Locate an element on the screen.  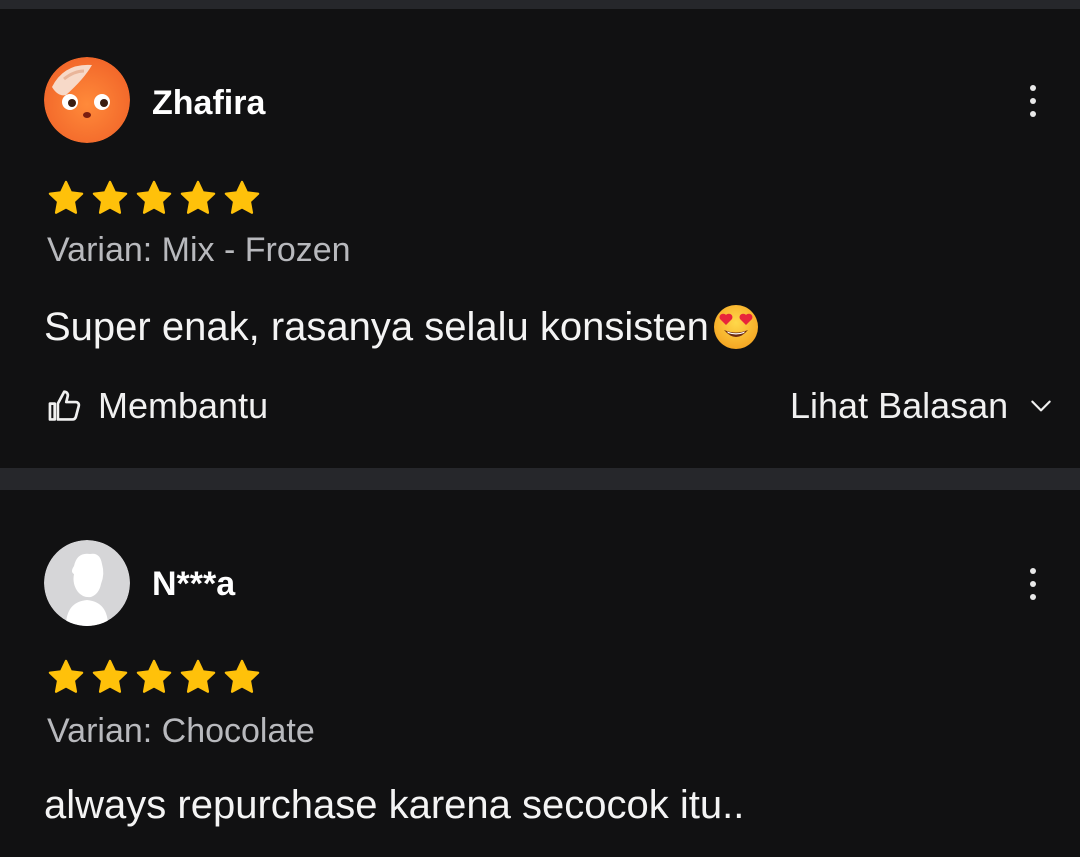
heart-eyes-emoji-icon is located at coordinates (735, 327).